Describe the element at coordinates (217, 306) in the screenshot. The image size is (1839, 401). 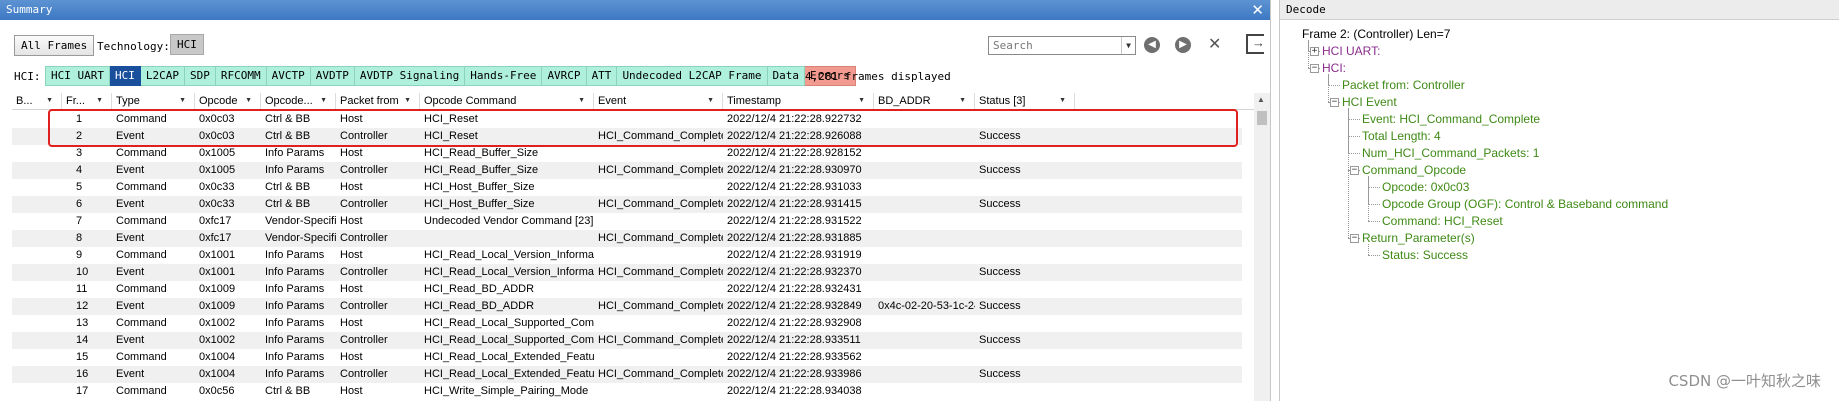
I see `cell-opcode: 0x1009` at that location.